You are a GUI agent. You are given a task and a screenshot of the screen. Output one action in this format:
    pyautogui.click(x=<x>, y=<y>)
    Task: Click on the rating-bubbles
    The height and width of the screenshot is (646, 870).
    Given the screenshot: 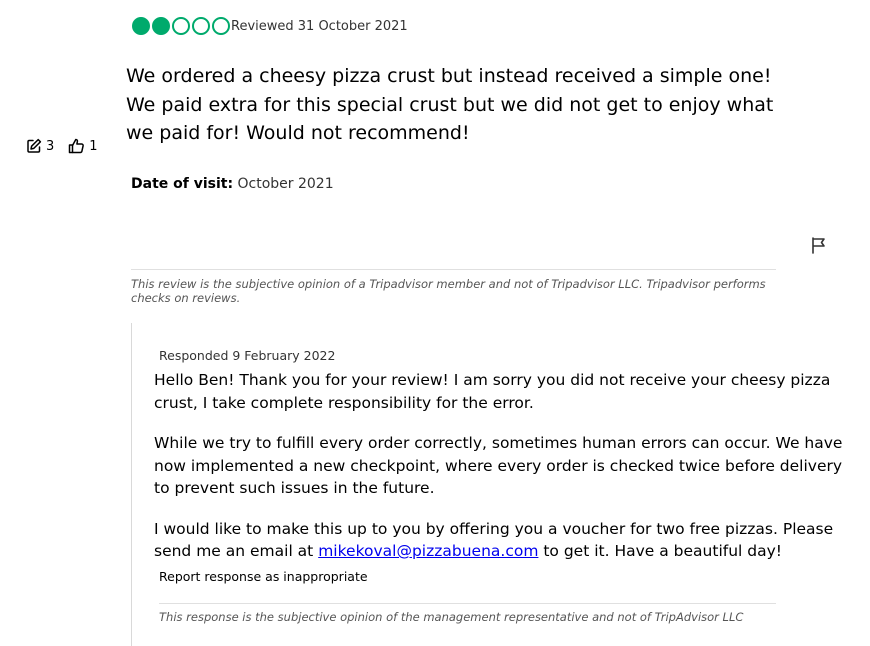 What is the action you would take?
    pyautogui.click(x=182, y=26)
    